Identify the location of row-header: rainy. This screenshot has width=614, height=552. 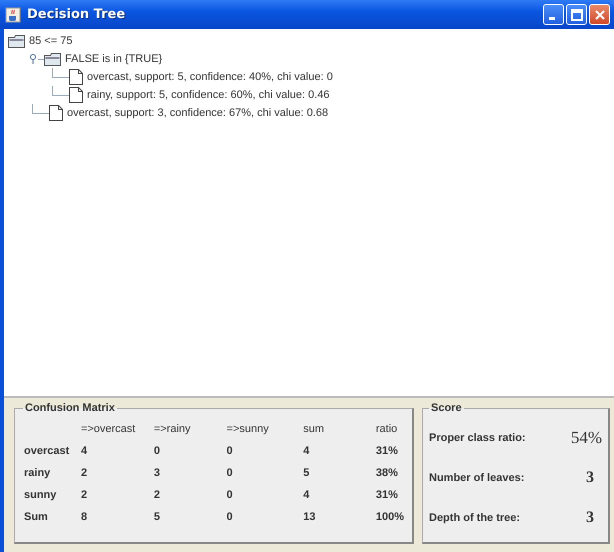
(37, 473).